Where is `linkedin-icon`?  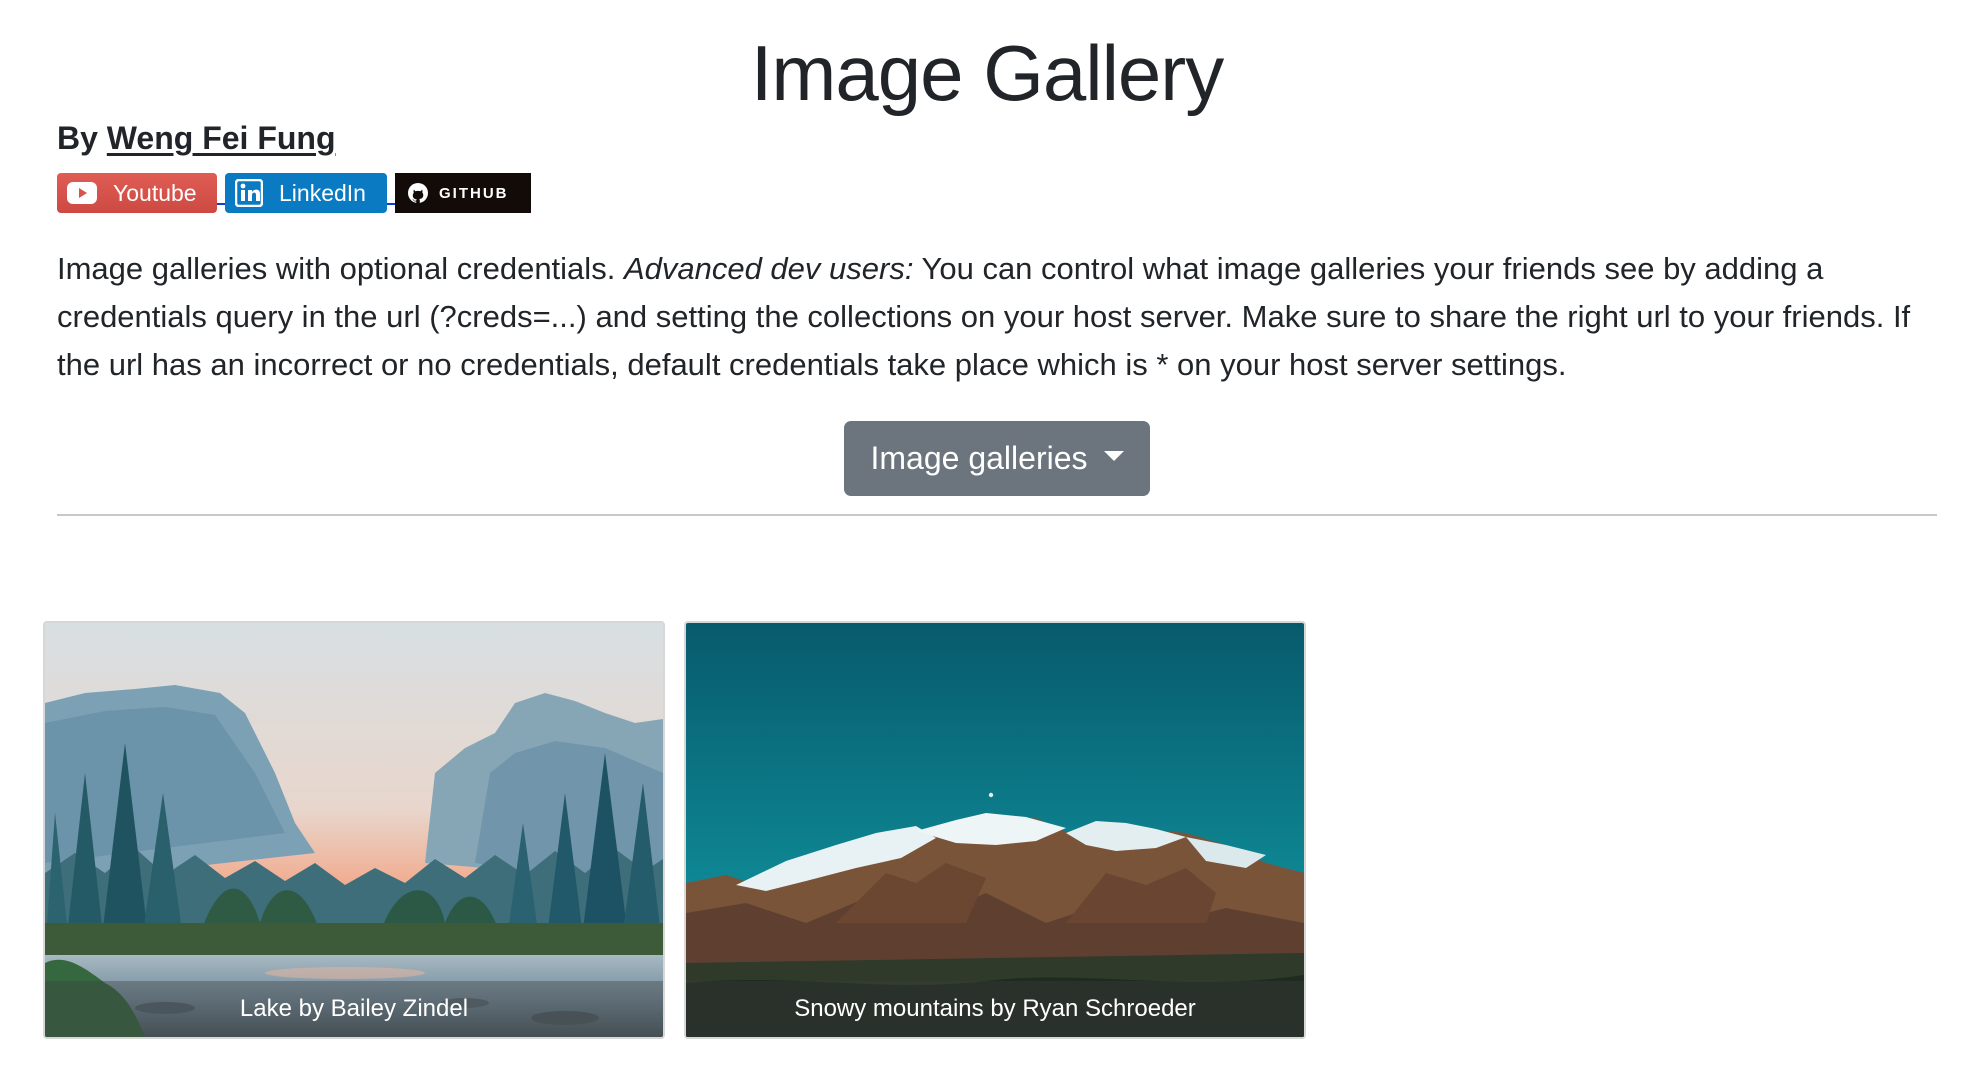
linkedin-icon is located at coordinates (249, 193).